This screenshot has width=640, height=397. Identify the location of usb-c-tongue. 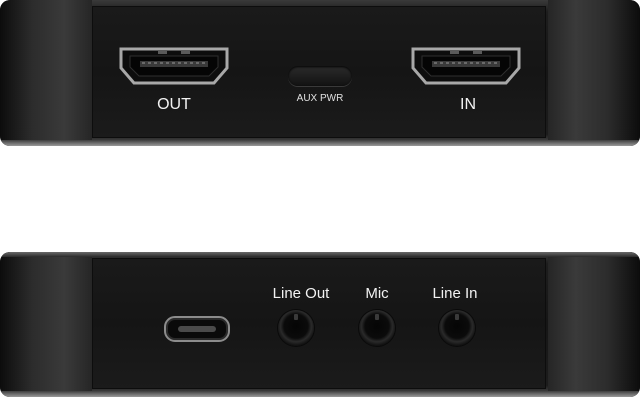
(197, 329).